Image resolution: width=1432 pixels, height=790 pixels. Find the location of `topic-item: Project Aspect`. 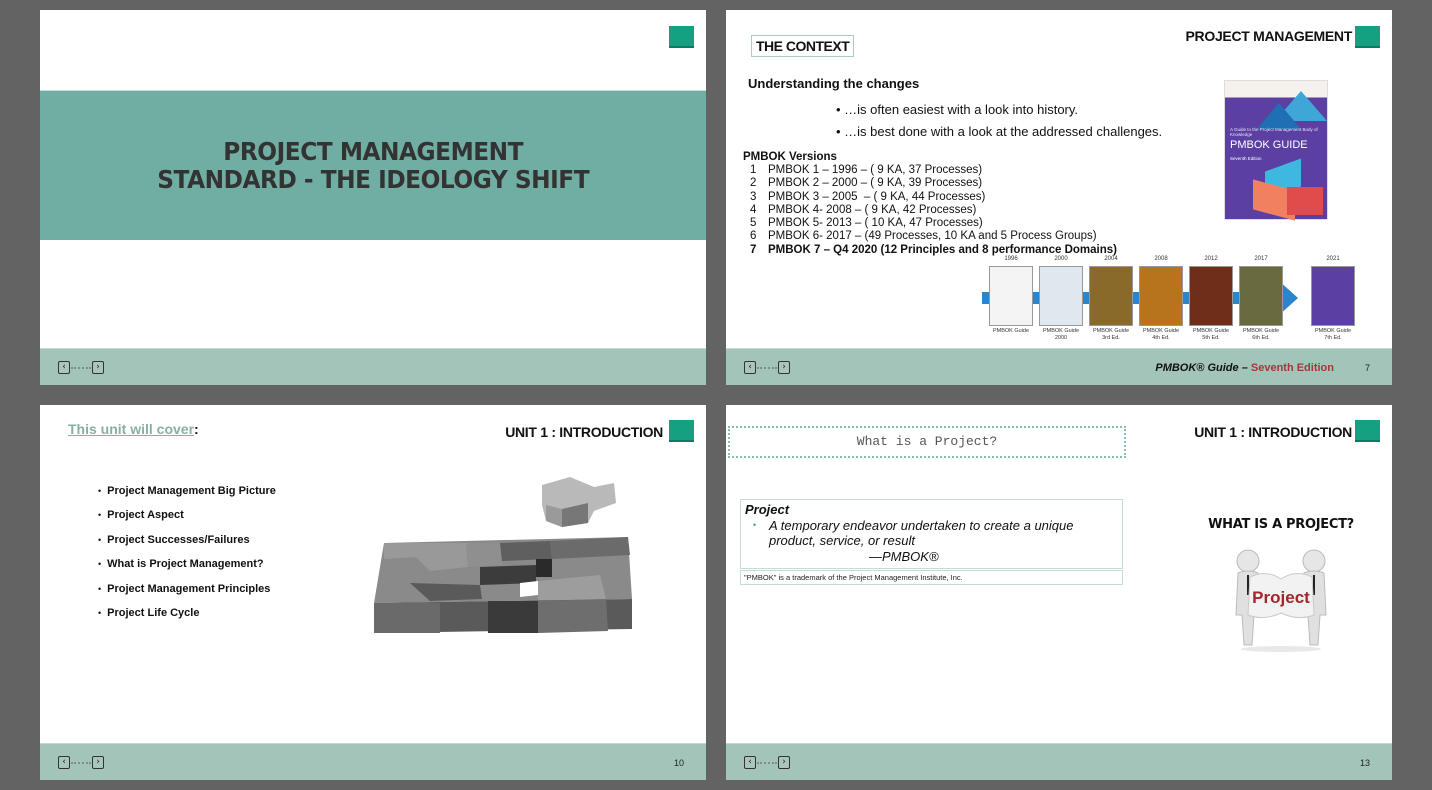

topic-item: Project Aspect is located at coordinates (187, 521).